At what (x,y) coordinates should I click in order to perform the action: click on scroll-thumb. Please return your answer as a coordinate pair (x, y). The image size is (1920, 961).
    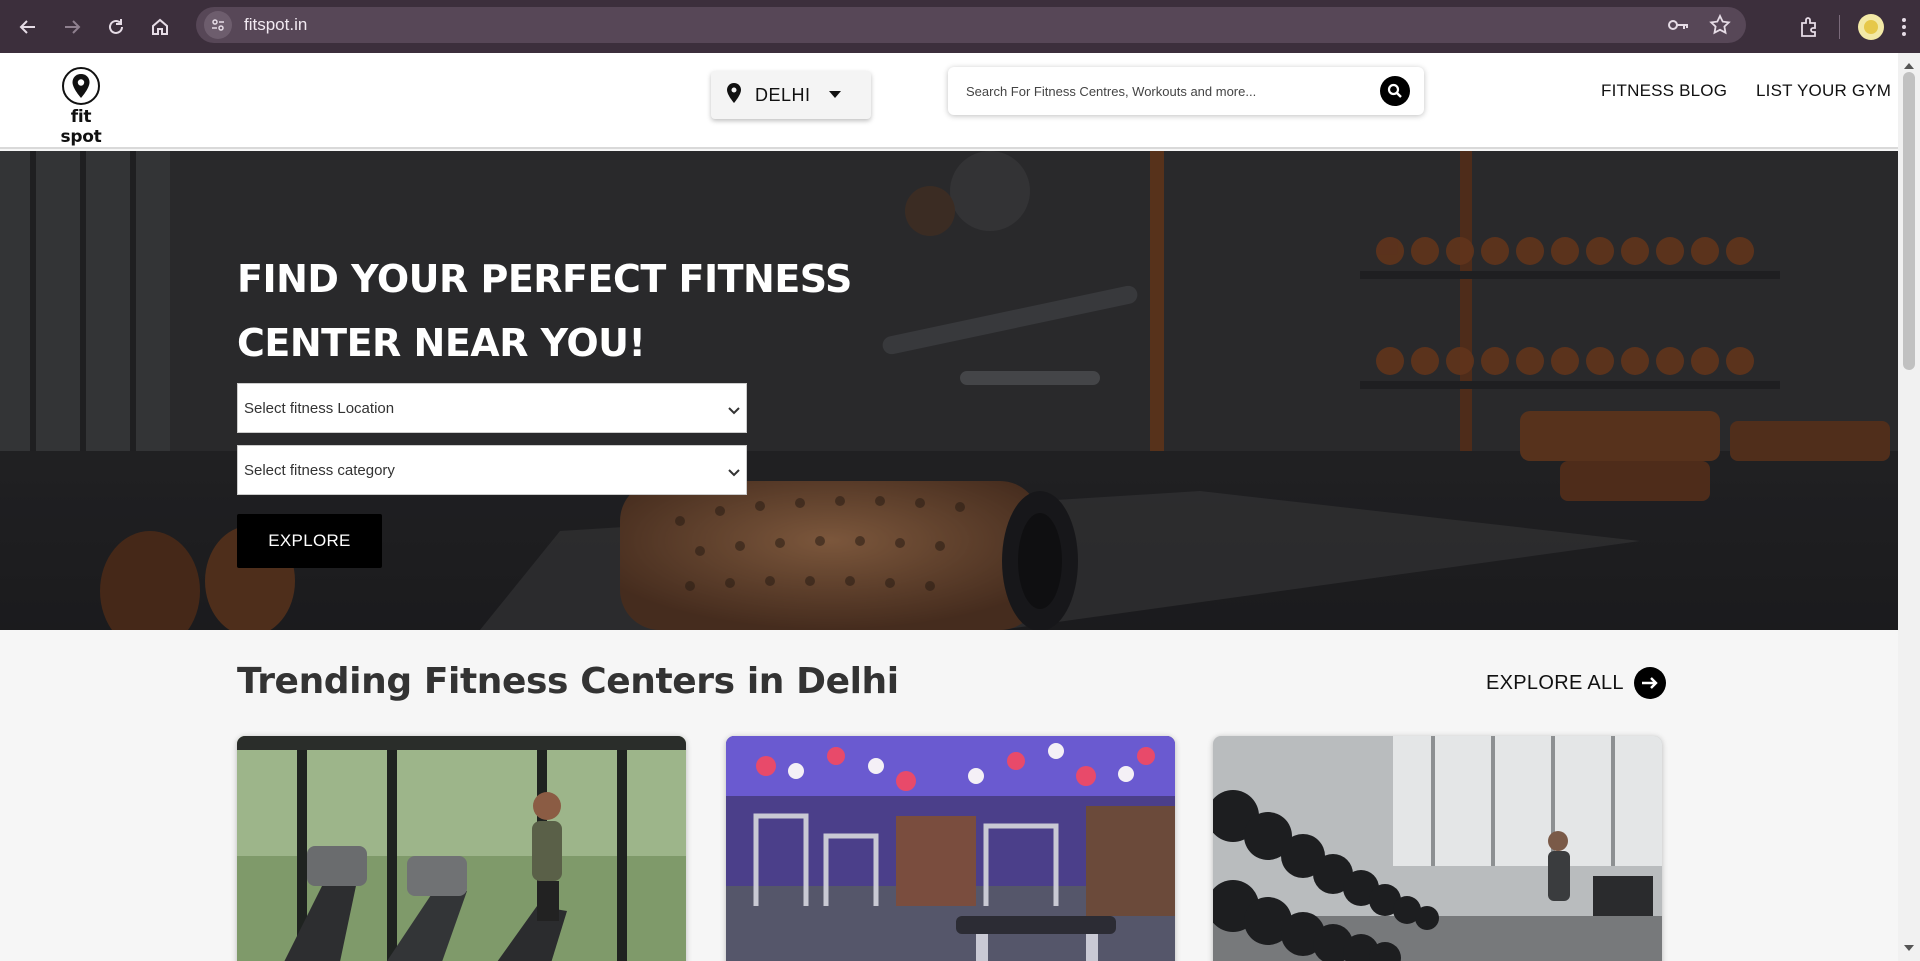
    Looking at the image, I should click on (1909, 221).